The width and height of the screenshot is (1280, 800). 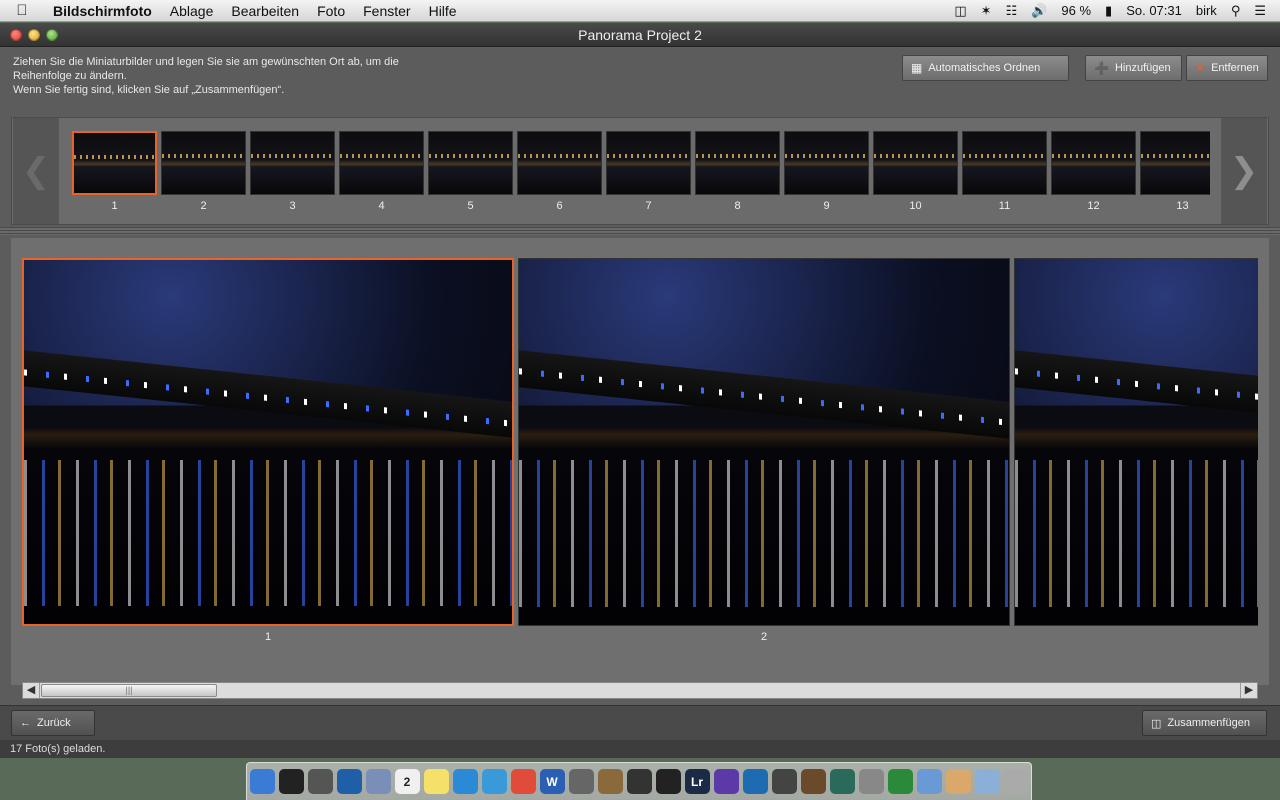 What do you see at coordinates (265, 11) in the screenshot?
I see `menu-bearbeiten: Bearbeiten` at bounding box center [265, 11].